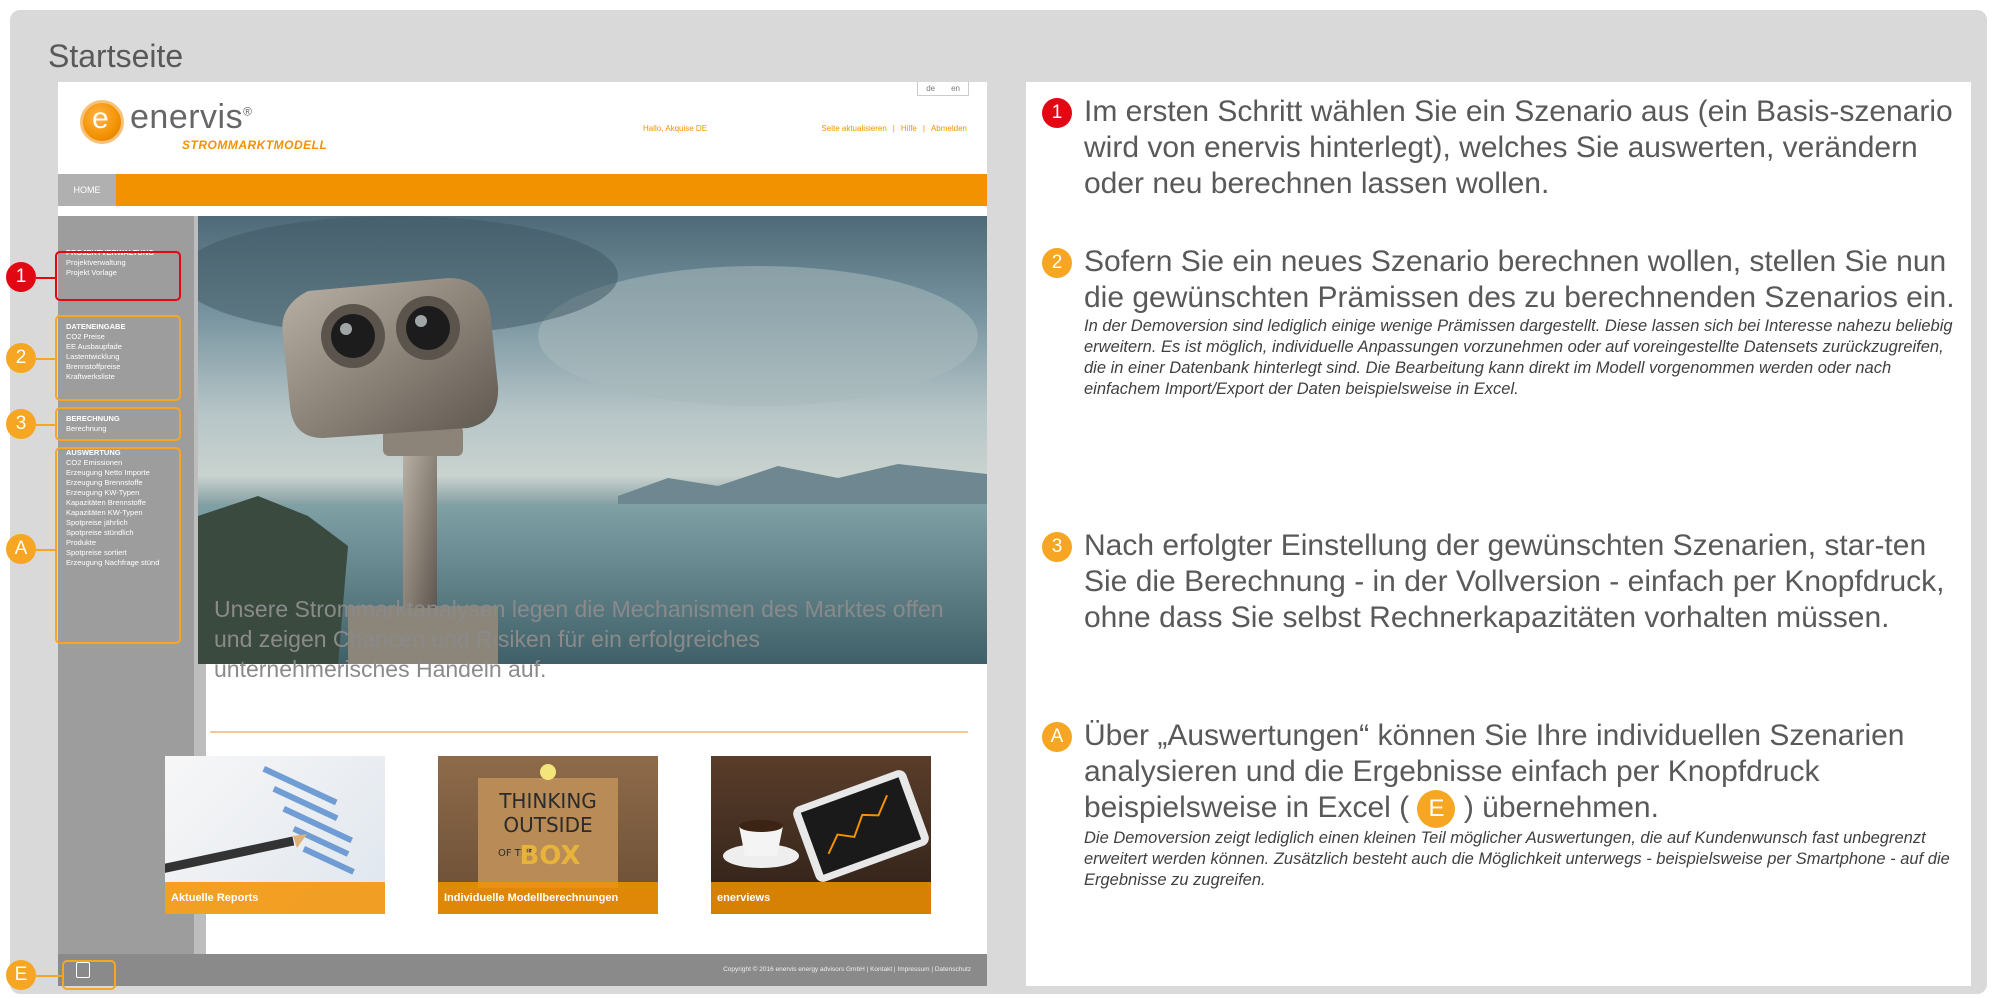  I want to click on user-greeting: Hallo, Akquise DE, so click(675, 128).